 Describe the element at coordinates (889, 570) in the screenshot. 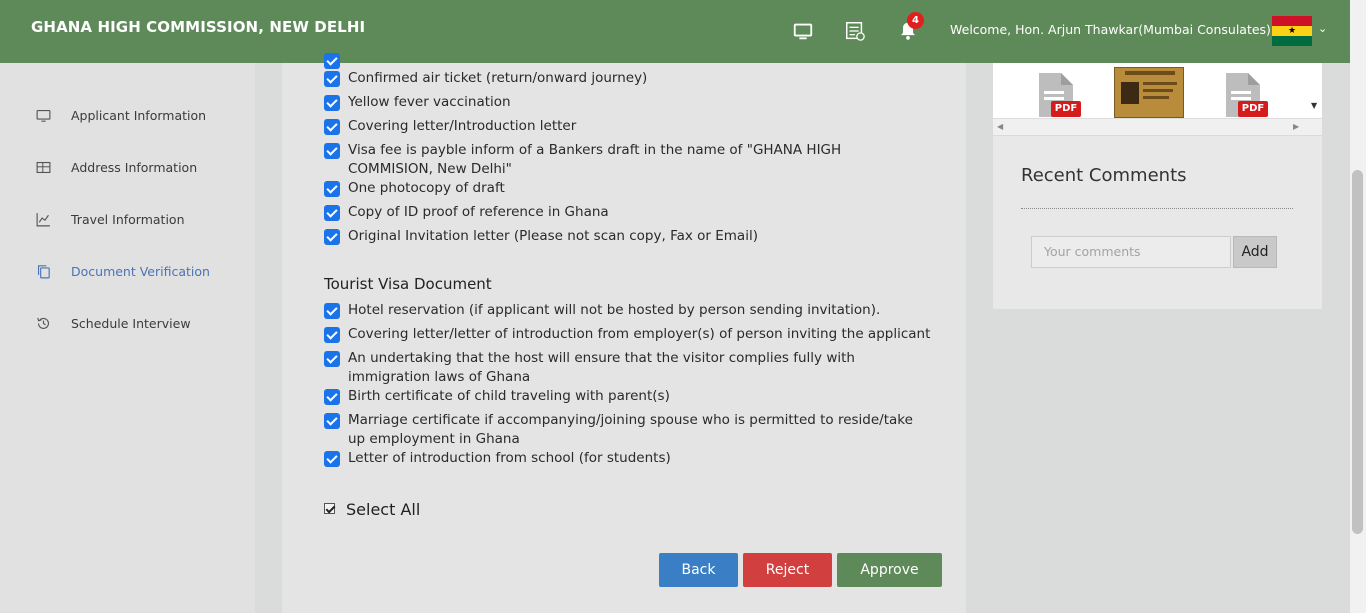

I see `approve-button: Approve` at that location.